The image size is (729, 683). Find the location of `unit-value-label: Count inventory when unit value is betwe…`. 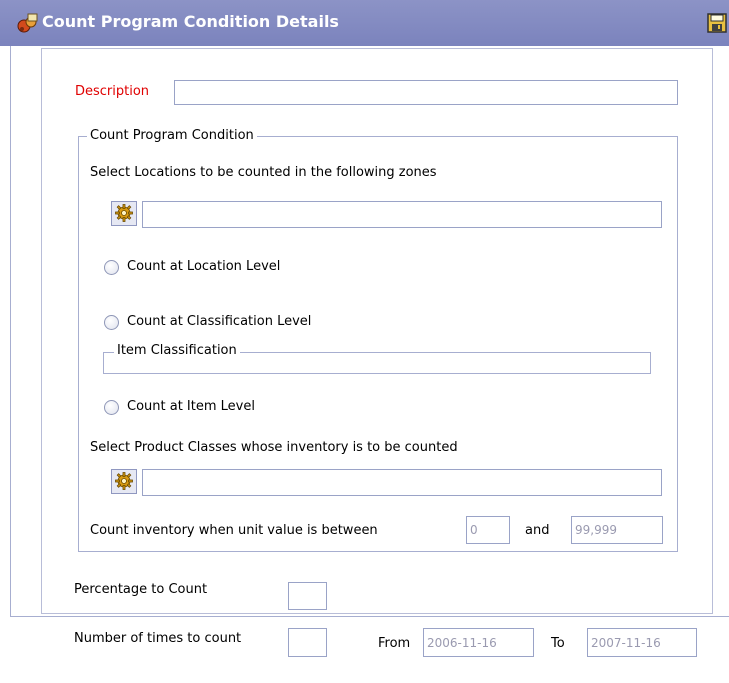

unit-value-label: Count inventory when unit value is betwe… is located at coordinates (234, 530).